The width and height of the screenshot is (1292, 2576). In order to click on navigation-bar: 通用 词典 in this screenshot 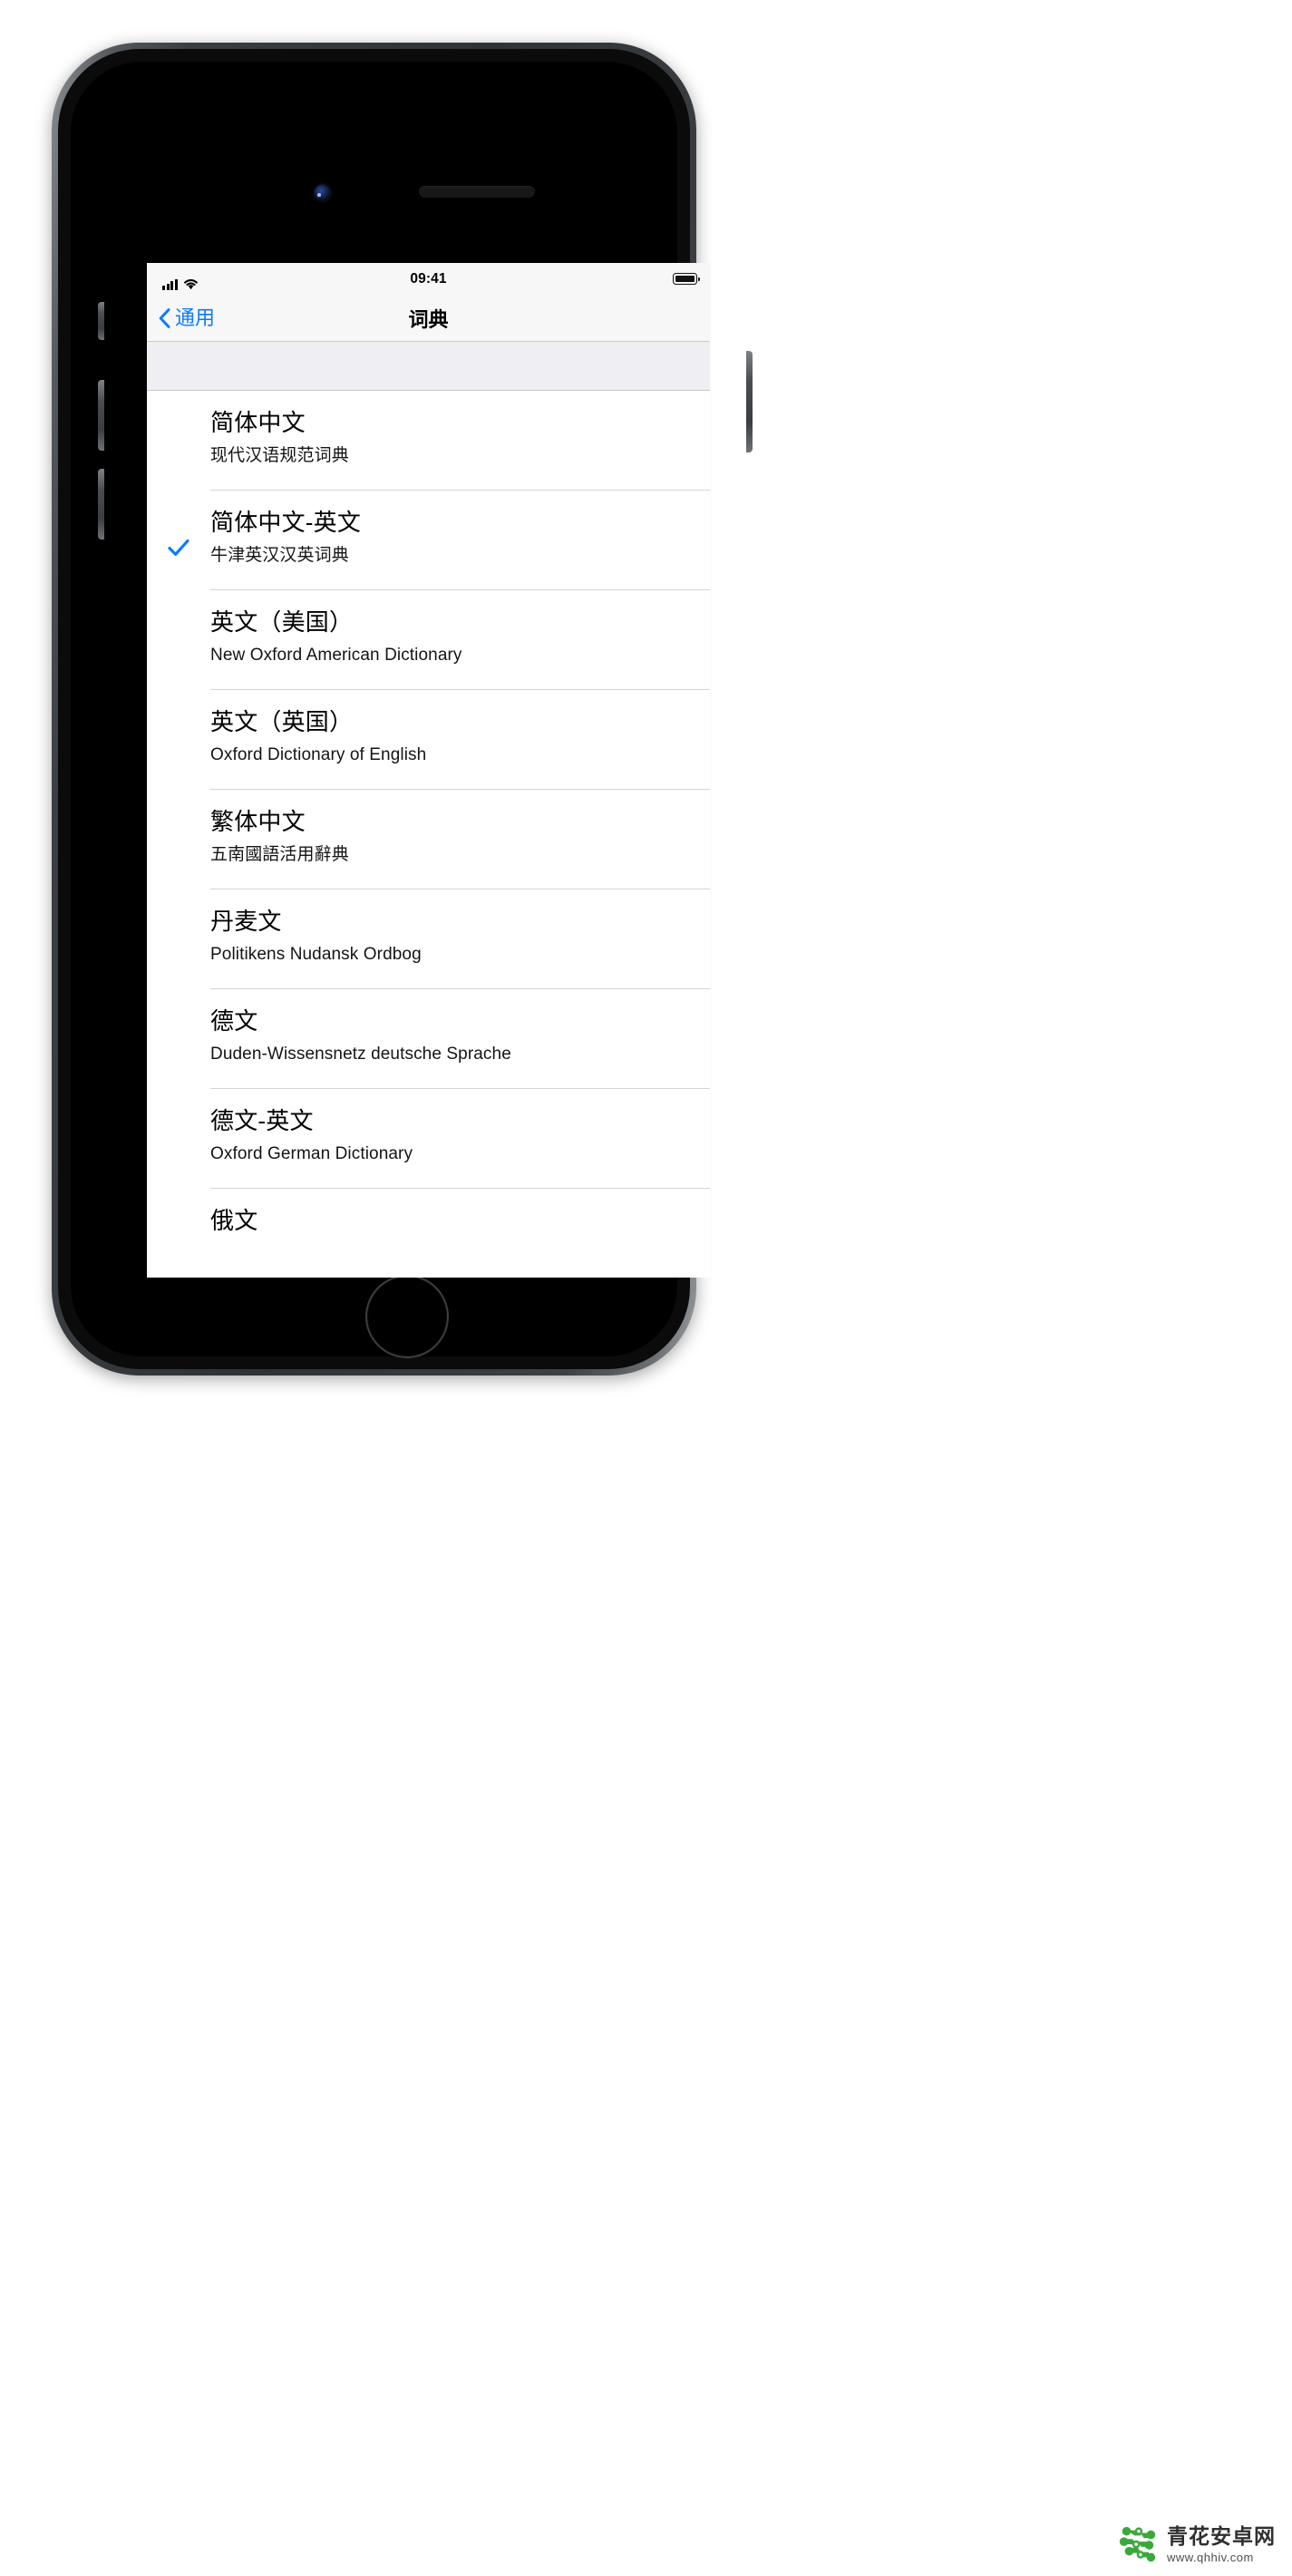, I will do `click(428, 318)`.